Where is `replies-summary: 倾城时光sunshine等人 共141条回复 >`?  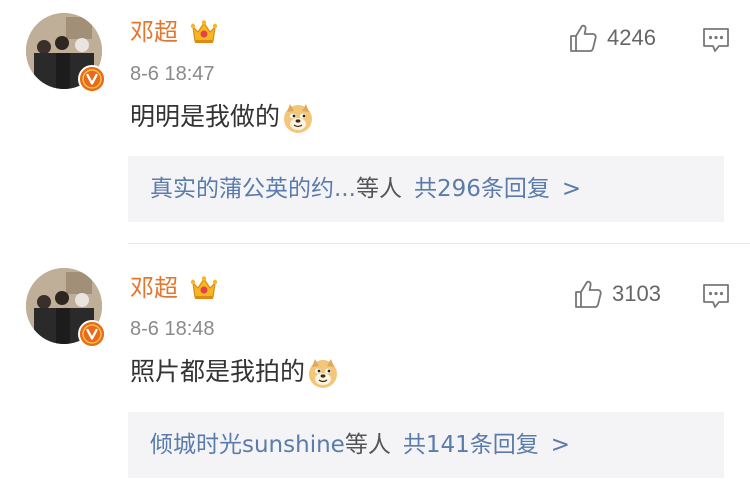
replies-summary: 倾城时光sunshine等人 共141条回复 > is located at coordinates (426, 445).